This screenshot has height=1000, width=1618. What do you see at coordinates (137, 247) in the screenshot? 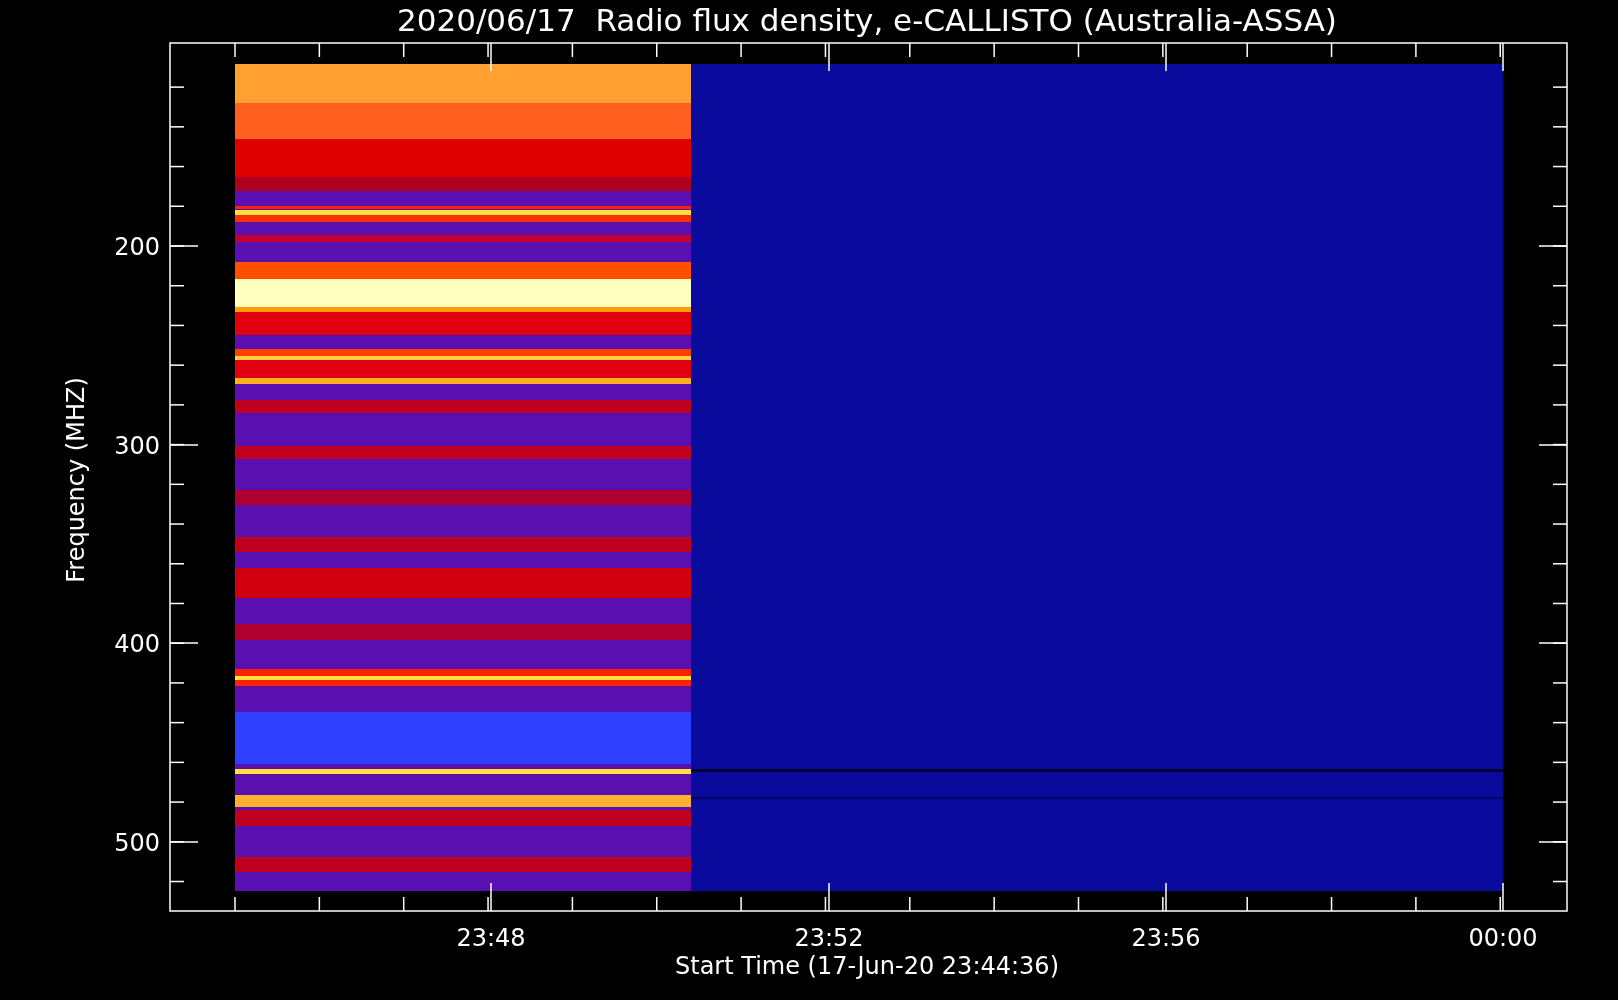
I see `y-tick-label: 200` at bounding box center [137, 247].